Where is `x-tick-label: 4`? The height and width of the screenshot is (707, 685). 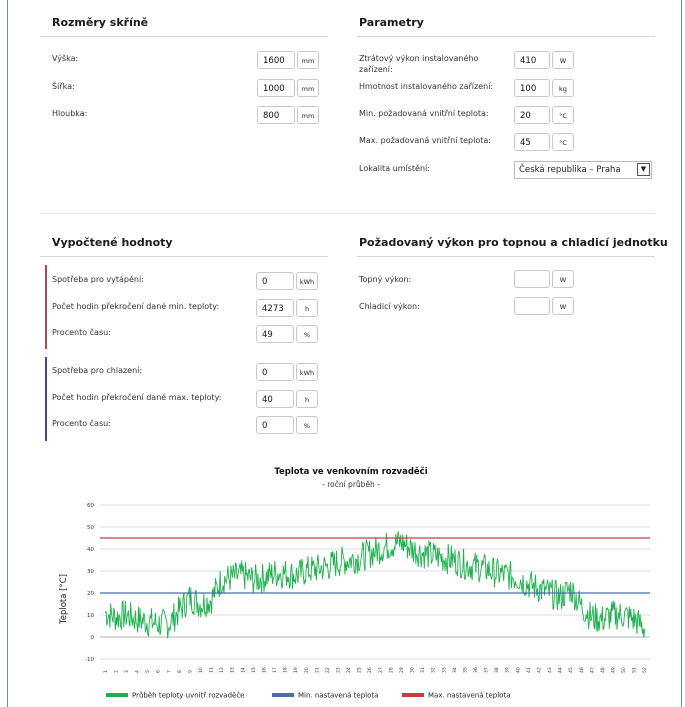 x-tick-label: 4 is located at coordinates (138, 671).